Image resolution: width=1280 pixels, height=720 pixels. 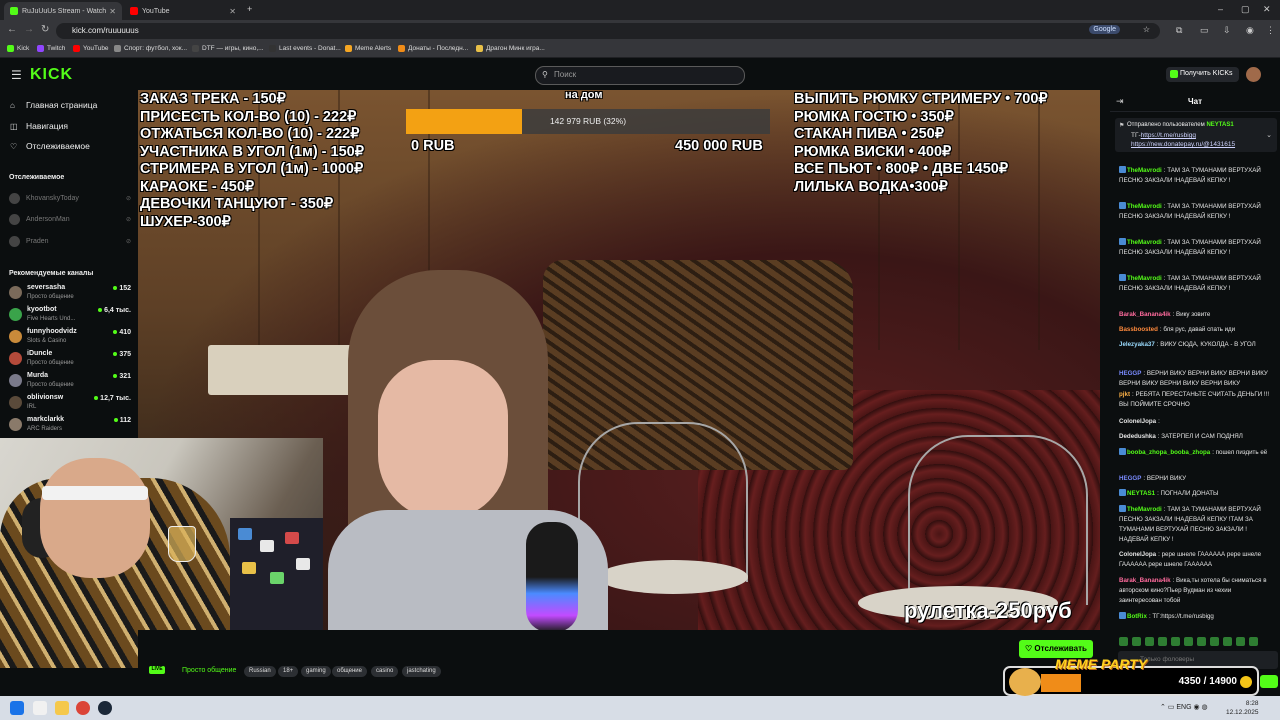 I want to click on recommended-channel: oblivionsw IRL 12,7 тыс., so click(x=70, y=403).